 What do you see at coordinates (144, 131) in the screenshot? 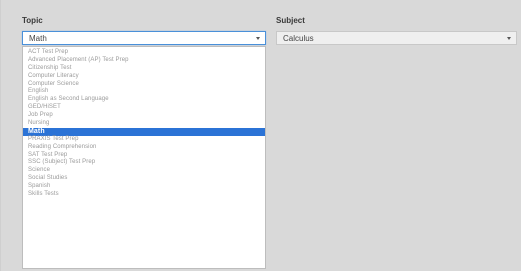
I see `topic-option: Math` at bounding box center [144, 131].